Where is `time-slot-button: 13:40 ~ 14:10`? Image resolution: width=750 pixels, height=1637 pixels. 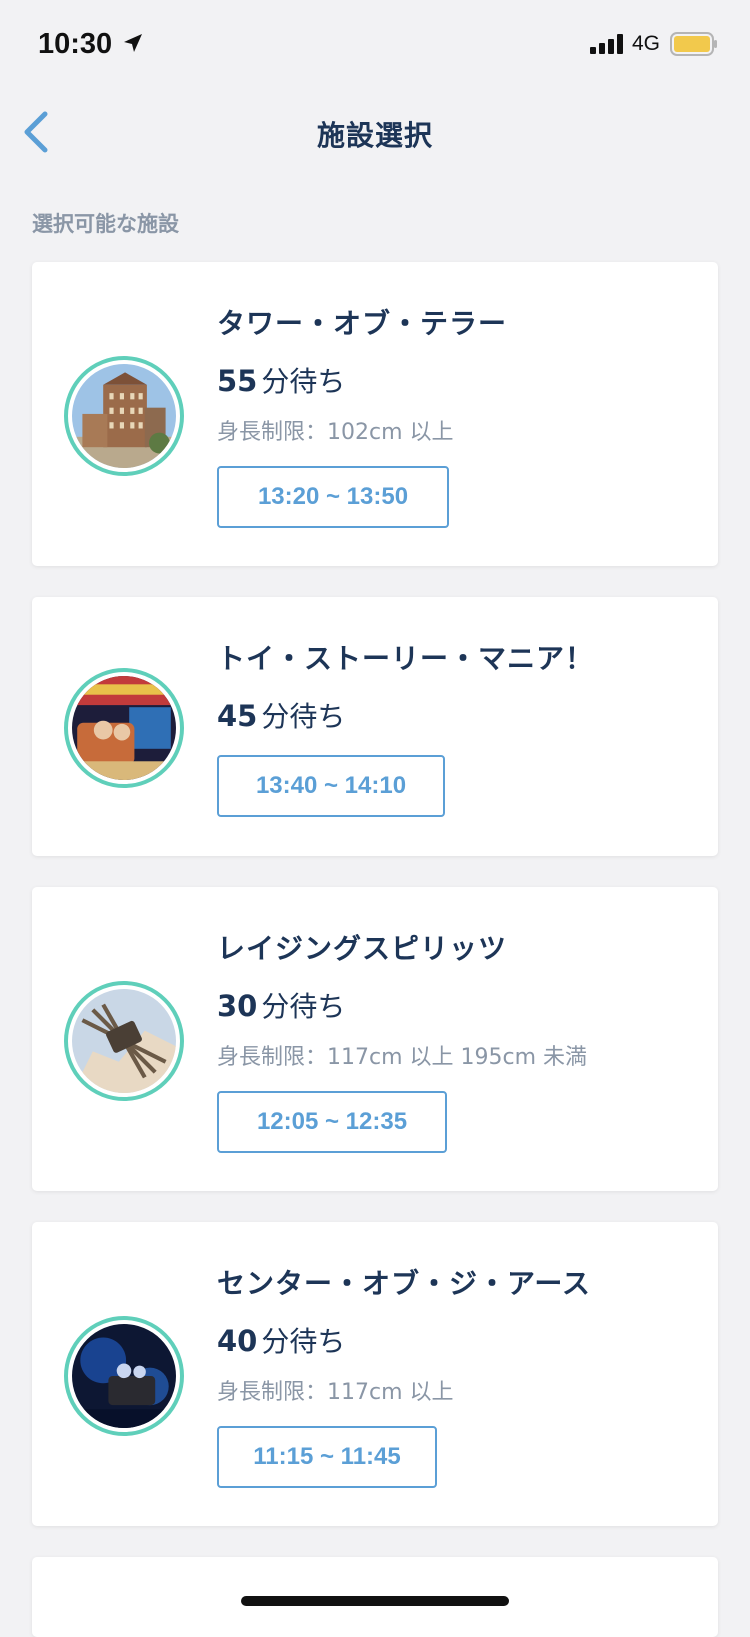
time-slot-button: 13:40 ~ 14:10 is located at coordinates (331, 786).